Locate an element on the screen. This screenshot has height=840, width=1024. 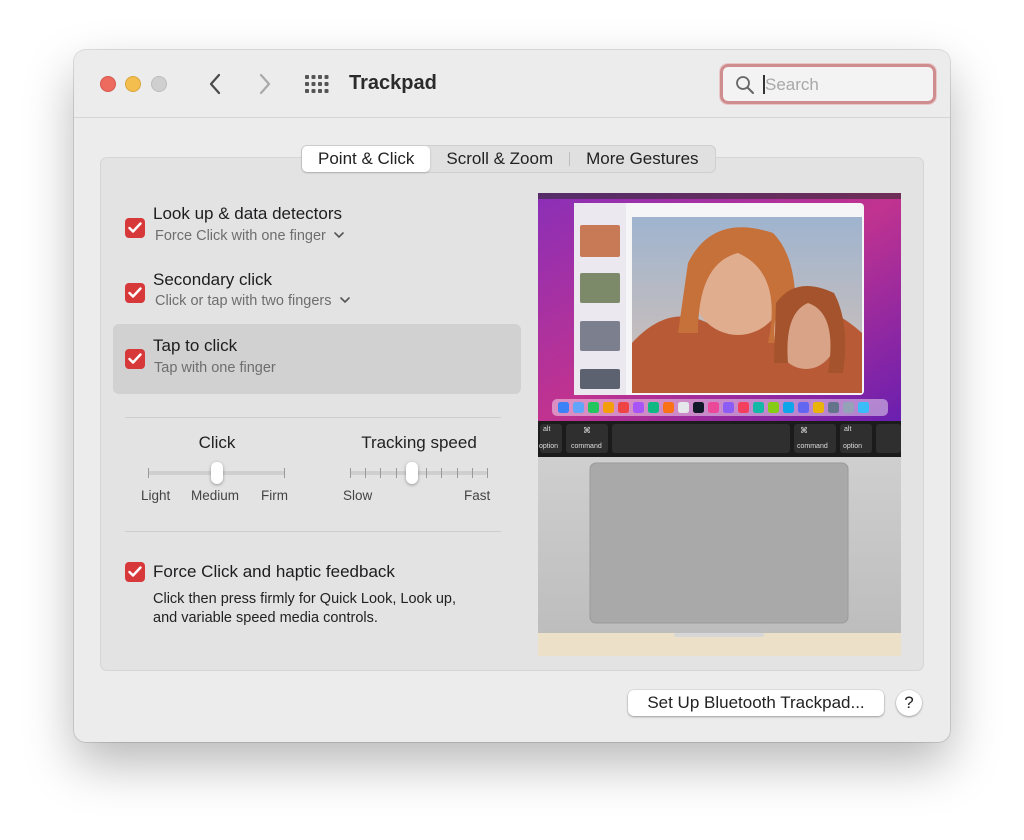
chevron-right-icon is located at coordinates (265, 84).